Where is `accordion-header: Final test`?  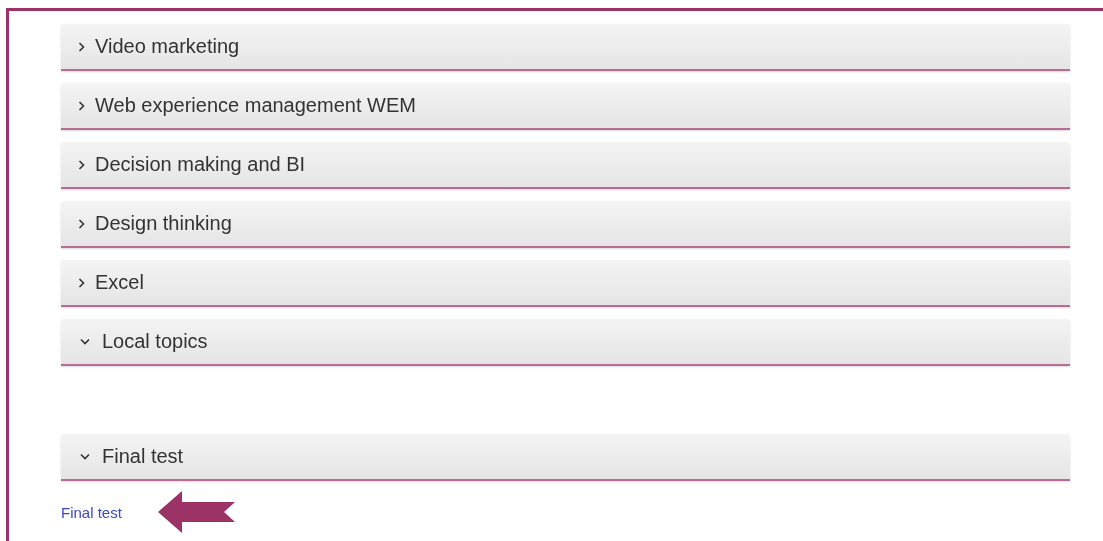
accordion-header: Final test is located at coordinates (565, 457).